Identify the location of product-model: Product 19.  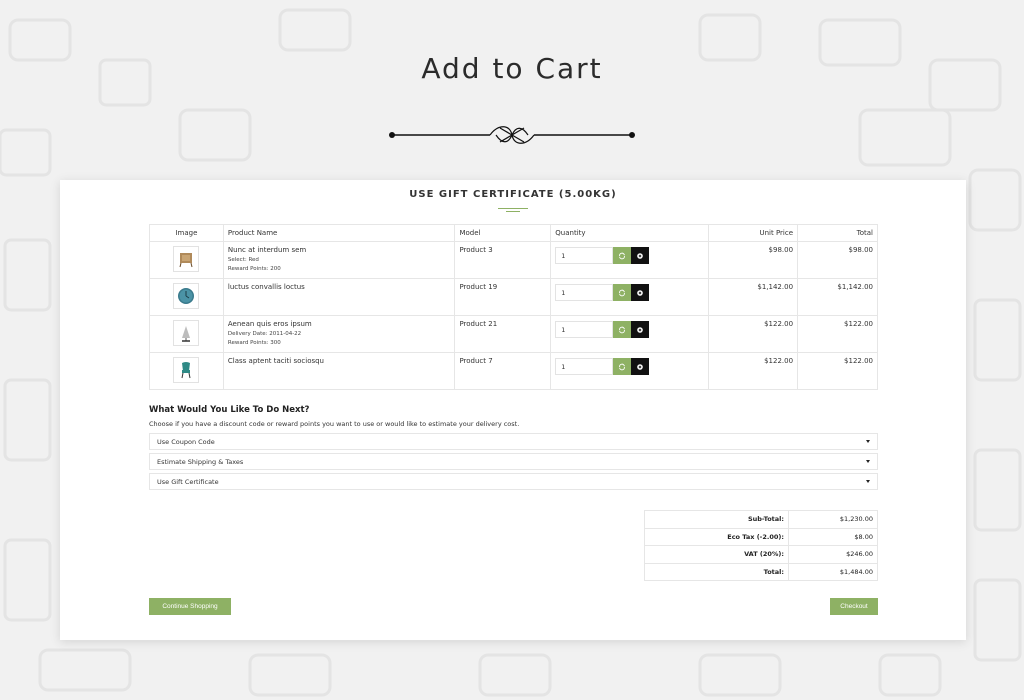
(503, 297).